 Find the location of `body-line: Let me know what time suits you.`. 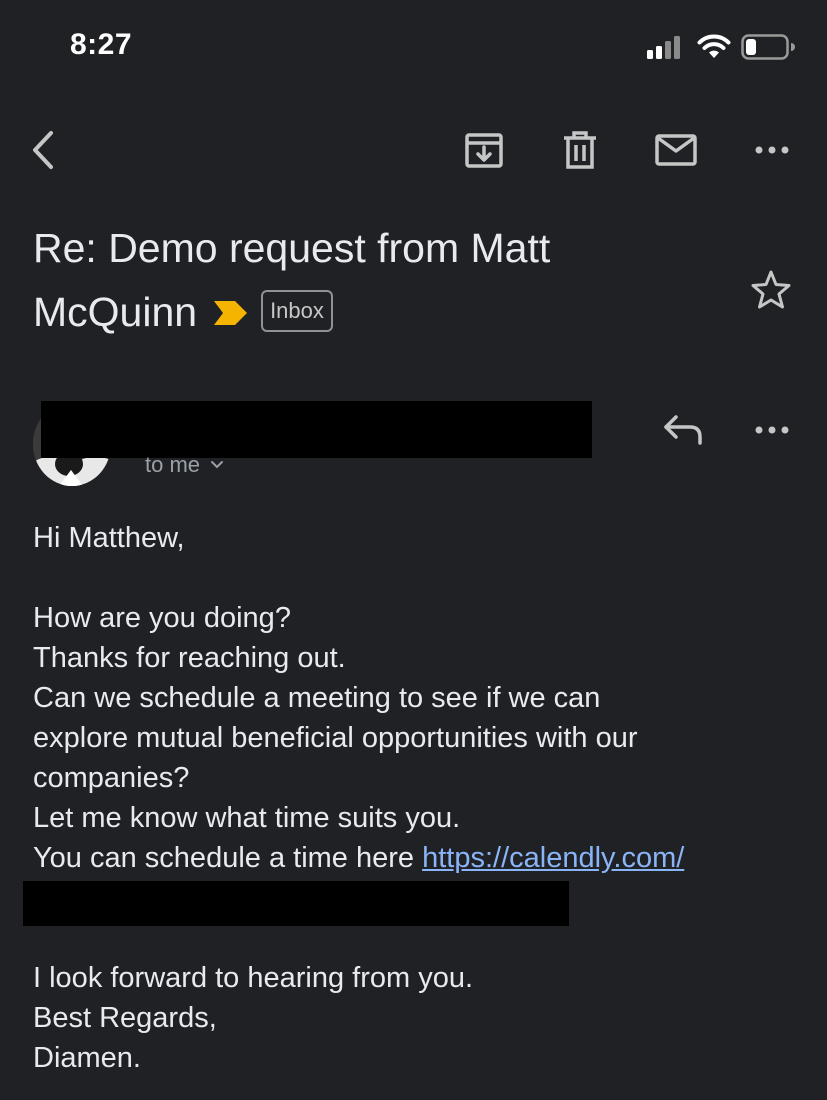

body-line: Let me know what time suits you. is located at coordinates (247, 818).